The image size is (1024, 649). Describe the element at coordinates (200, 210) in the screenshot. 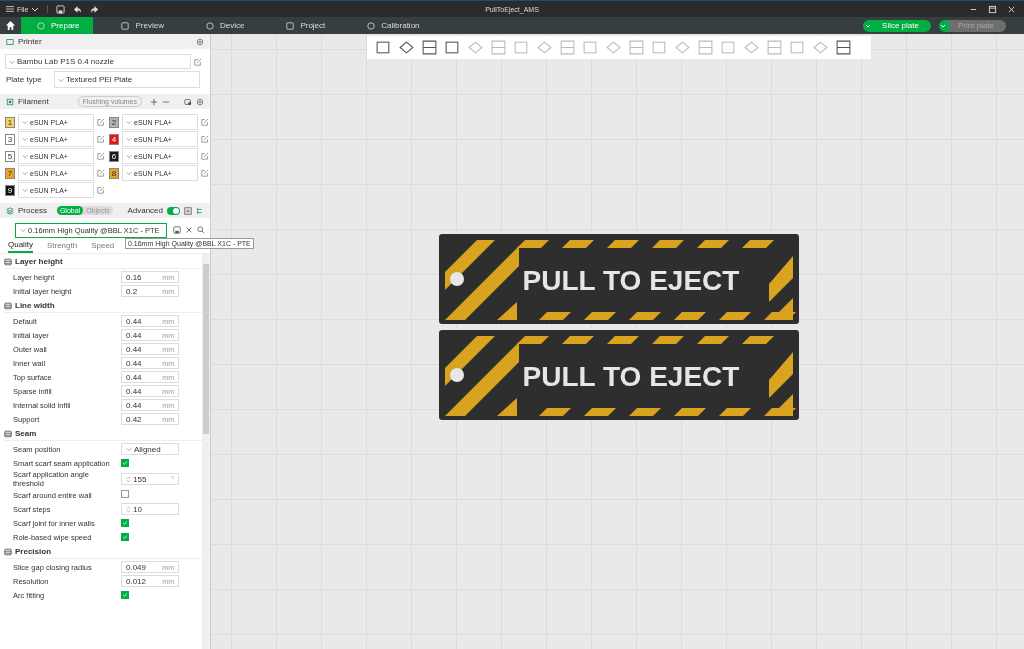

I see `tree-icon` at that location.